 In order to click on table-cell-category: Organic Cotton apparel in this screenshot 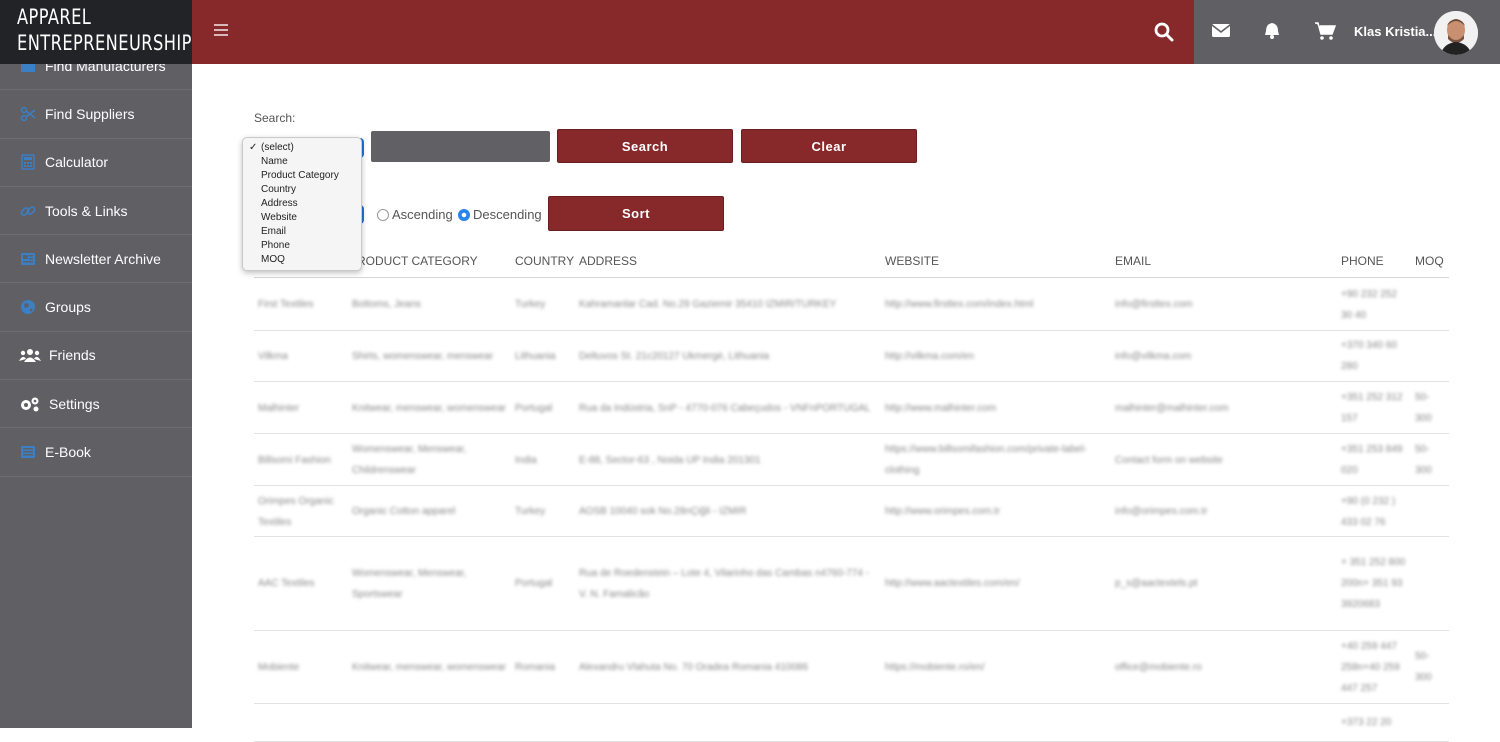, I will do `click(404, 511)`.